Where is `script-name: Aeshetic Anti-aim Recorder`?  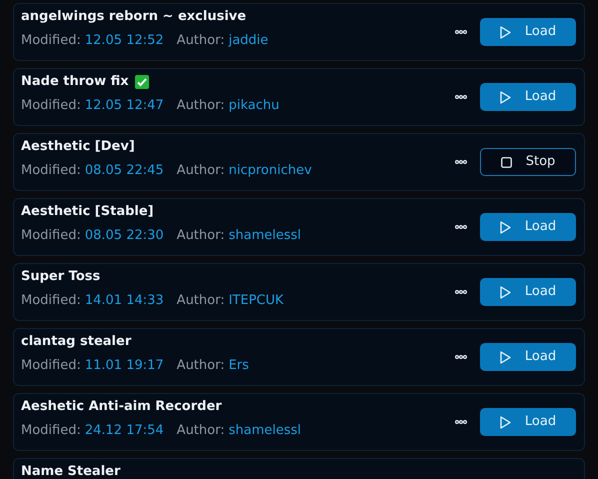 script-name: Aeshetic Anti-aim Recorder is located at coordinates (121, 407).